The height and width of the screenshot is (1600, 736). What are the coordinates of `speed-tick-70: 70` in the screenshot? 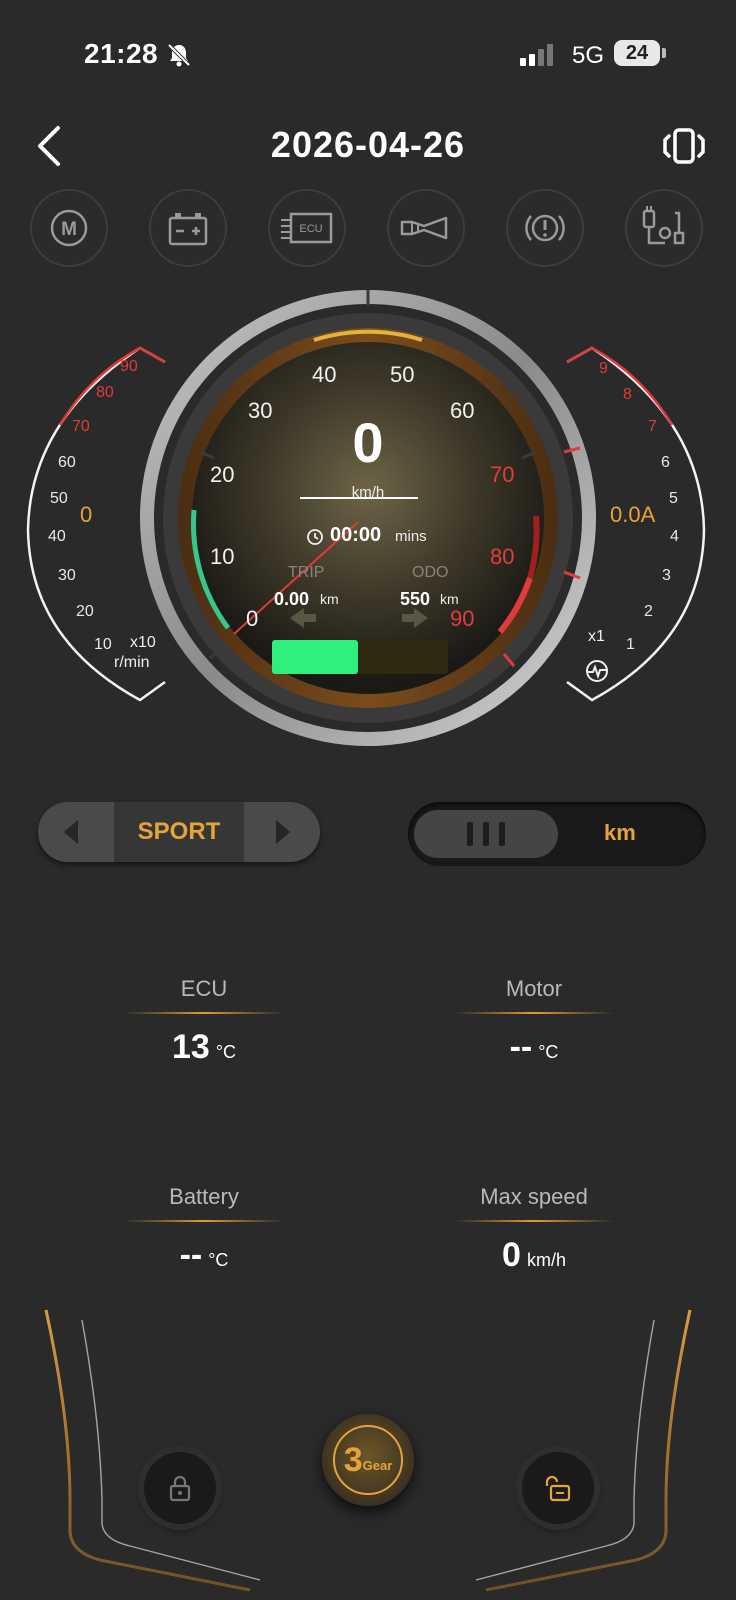 It's located at (502, 474).